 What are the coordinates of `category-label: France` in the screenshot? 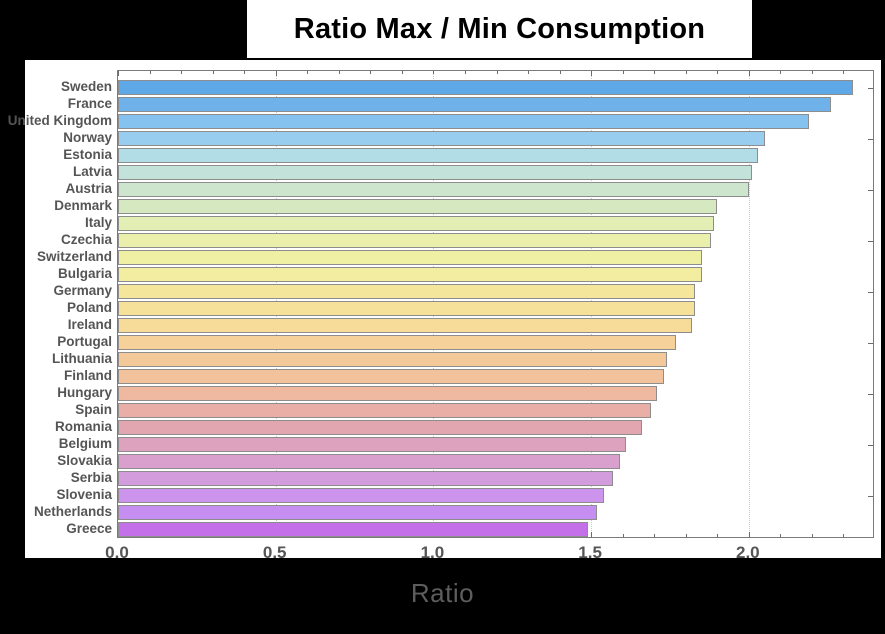 It's located at (89, 103).